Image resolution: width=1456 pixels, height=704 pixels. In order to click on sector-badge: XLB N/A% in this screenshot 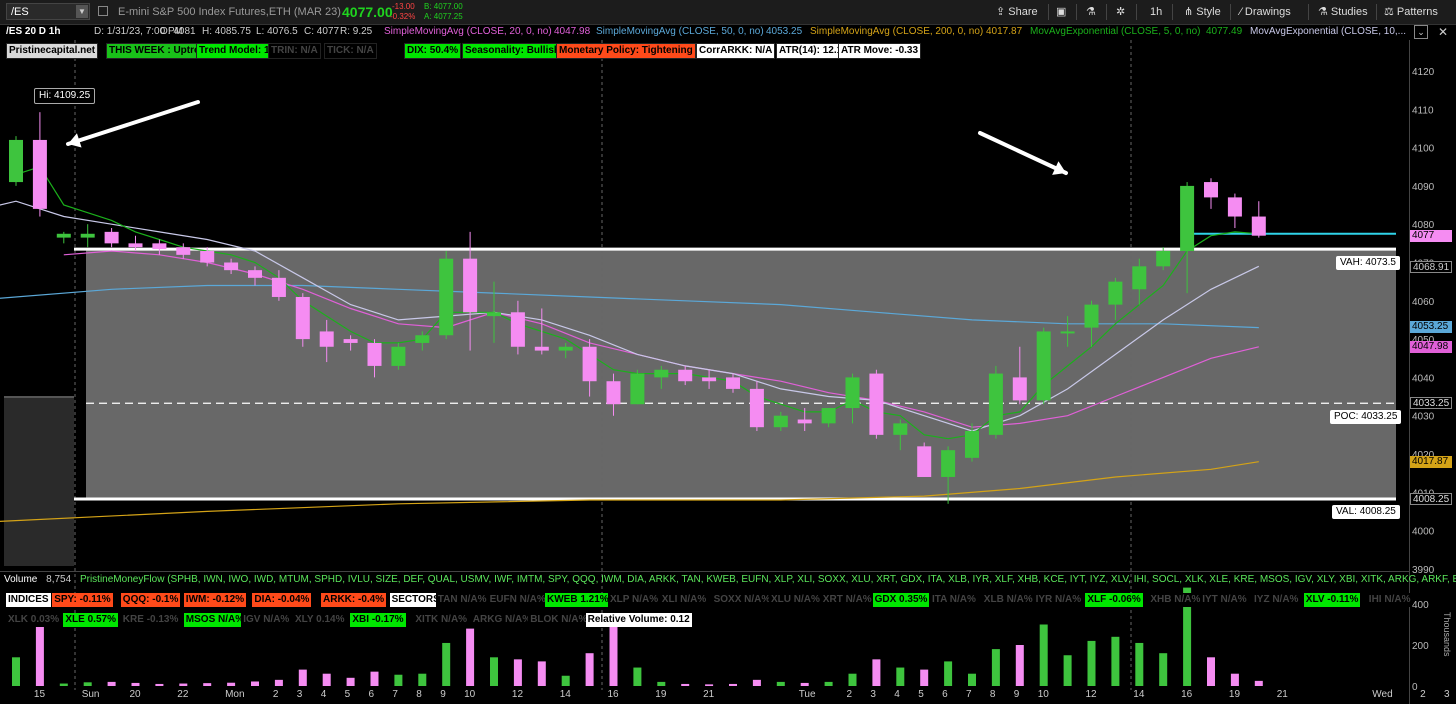, I will do `click(1008, 600)`.